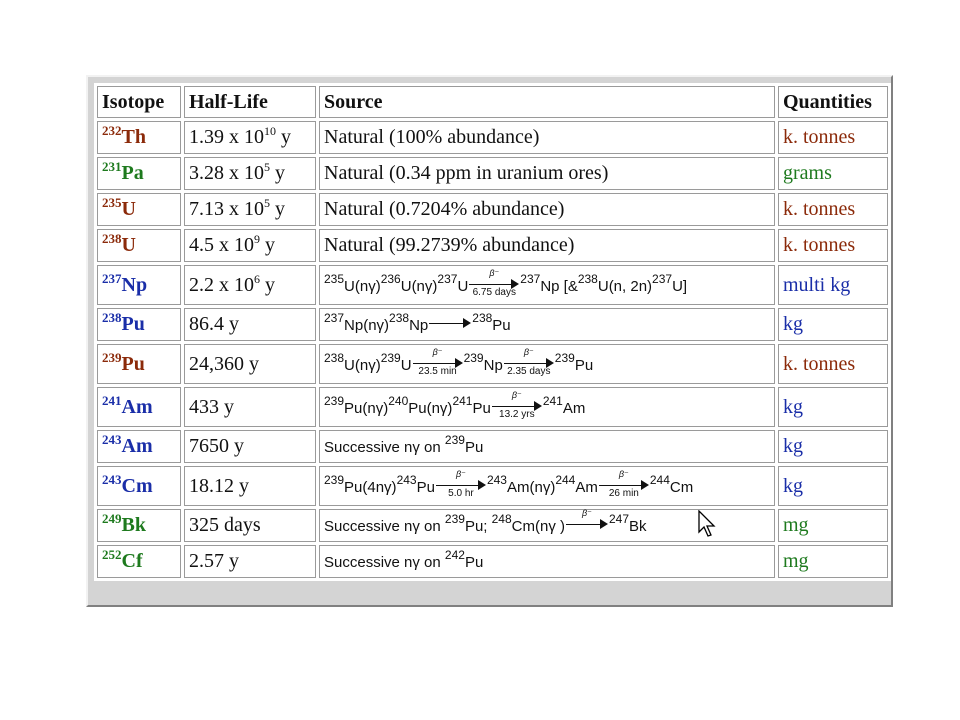 The width and height of the screenshot is (960, 720). What do you see at coordinates (586, 521) in the screenshot?
I see `reaction-arrow: β⁻` at bounding box center [586, 521].